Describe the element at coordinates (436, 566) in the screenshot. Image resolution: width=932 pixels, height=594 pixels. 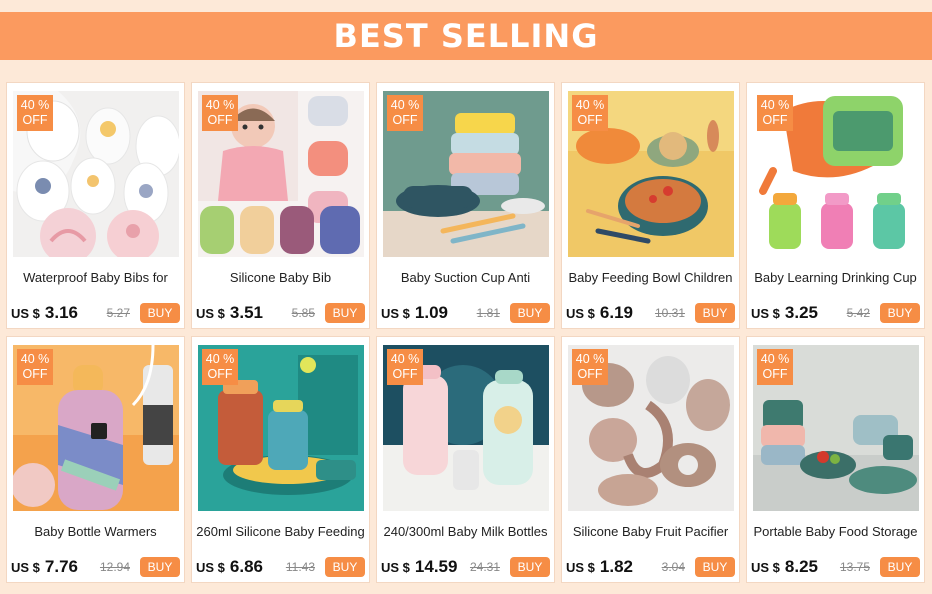
I see `price: 14.59` at that location.